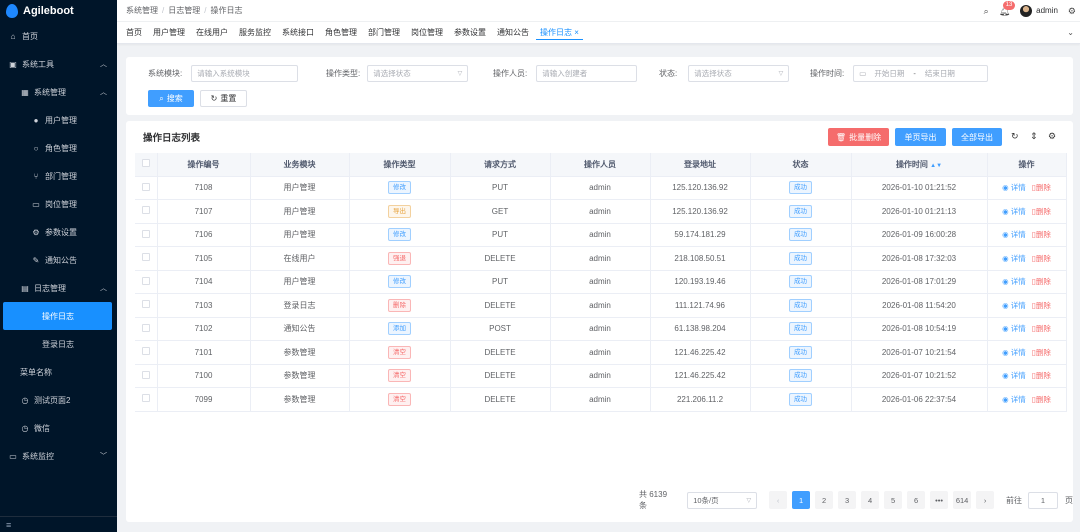  What do you see at coordinates (801, 500) in the screenshot?
I see `page-number: 1` at bounding box center [801, 500].